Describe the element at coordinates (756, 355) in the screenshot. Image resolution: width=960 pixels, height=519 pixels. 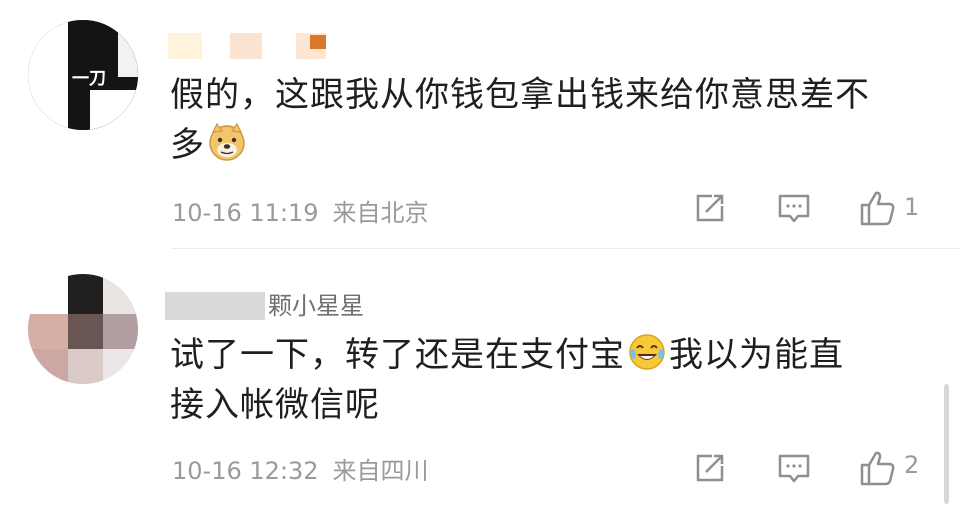
I see `comment-text-line: 我以为能直` at that location.